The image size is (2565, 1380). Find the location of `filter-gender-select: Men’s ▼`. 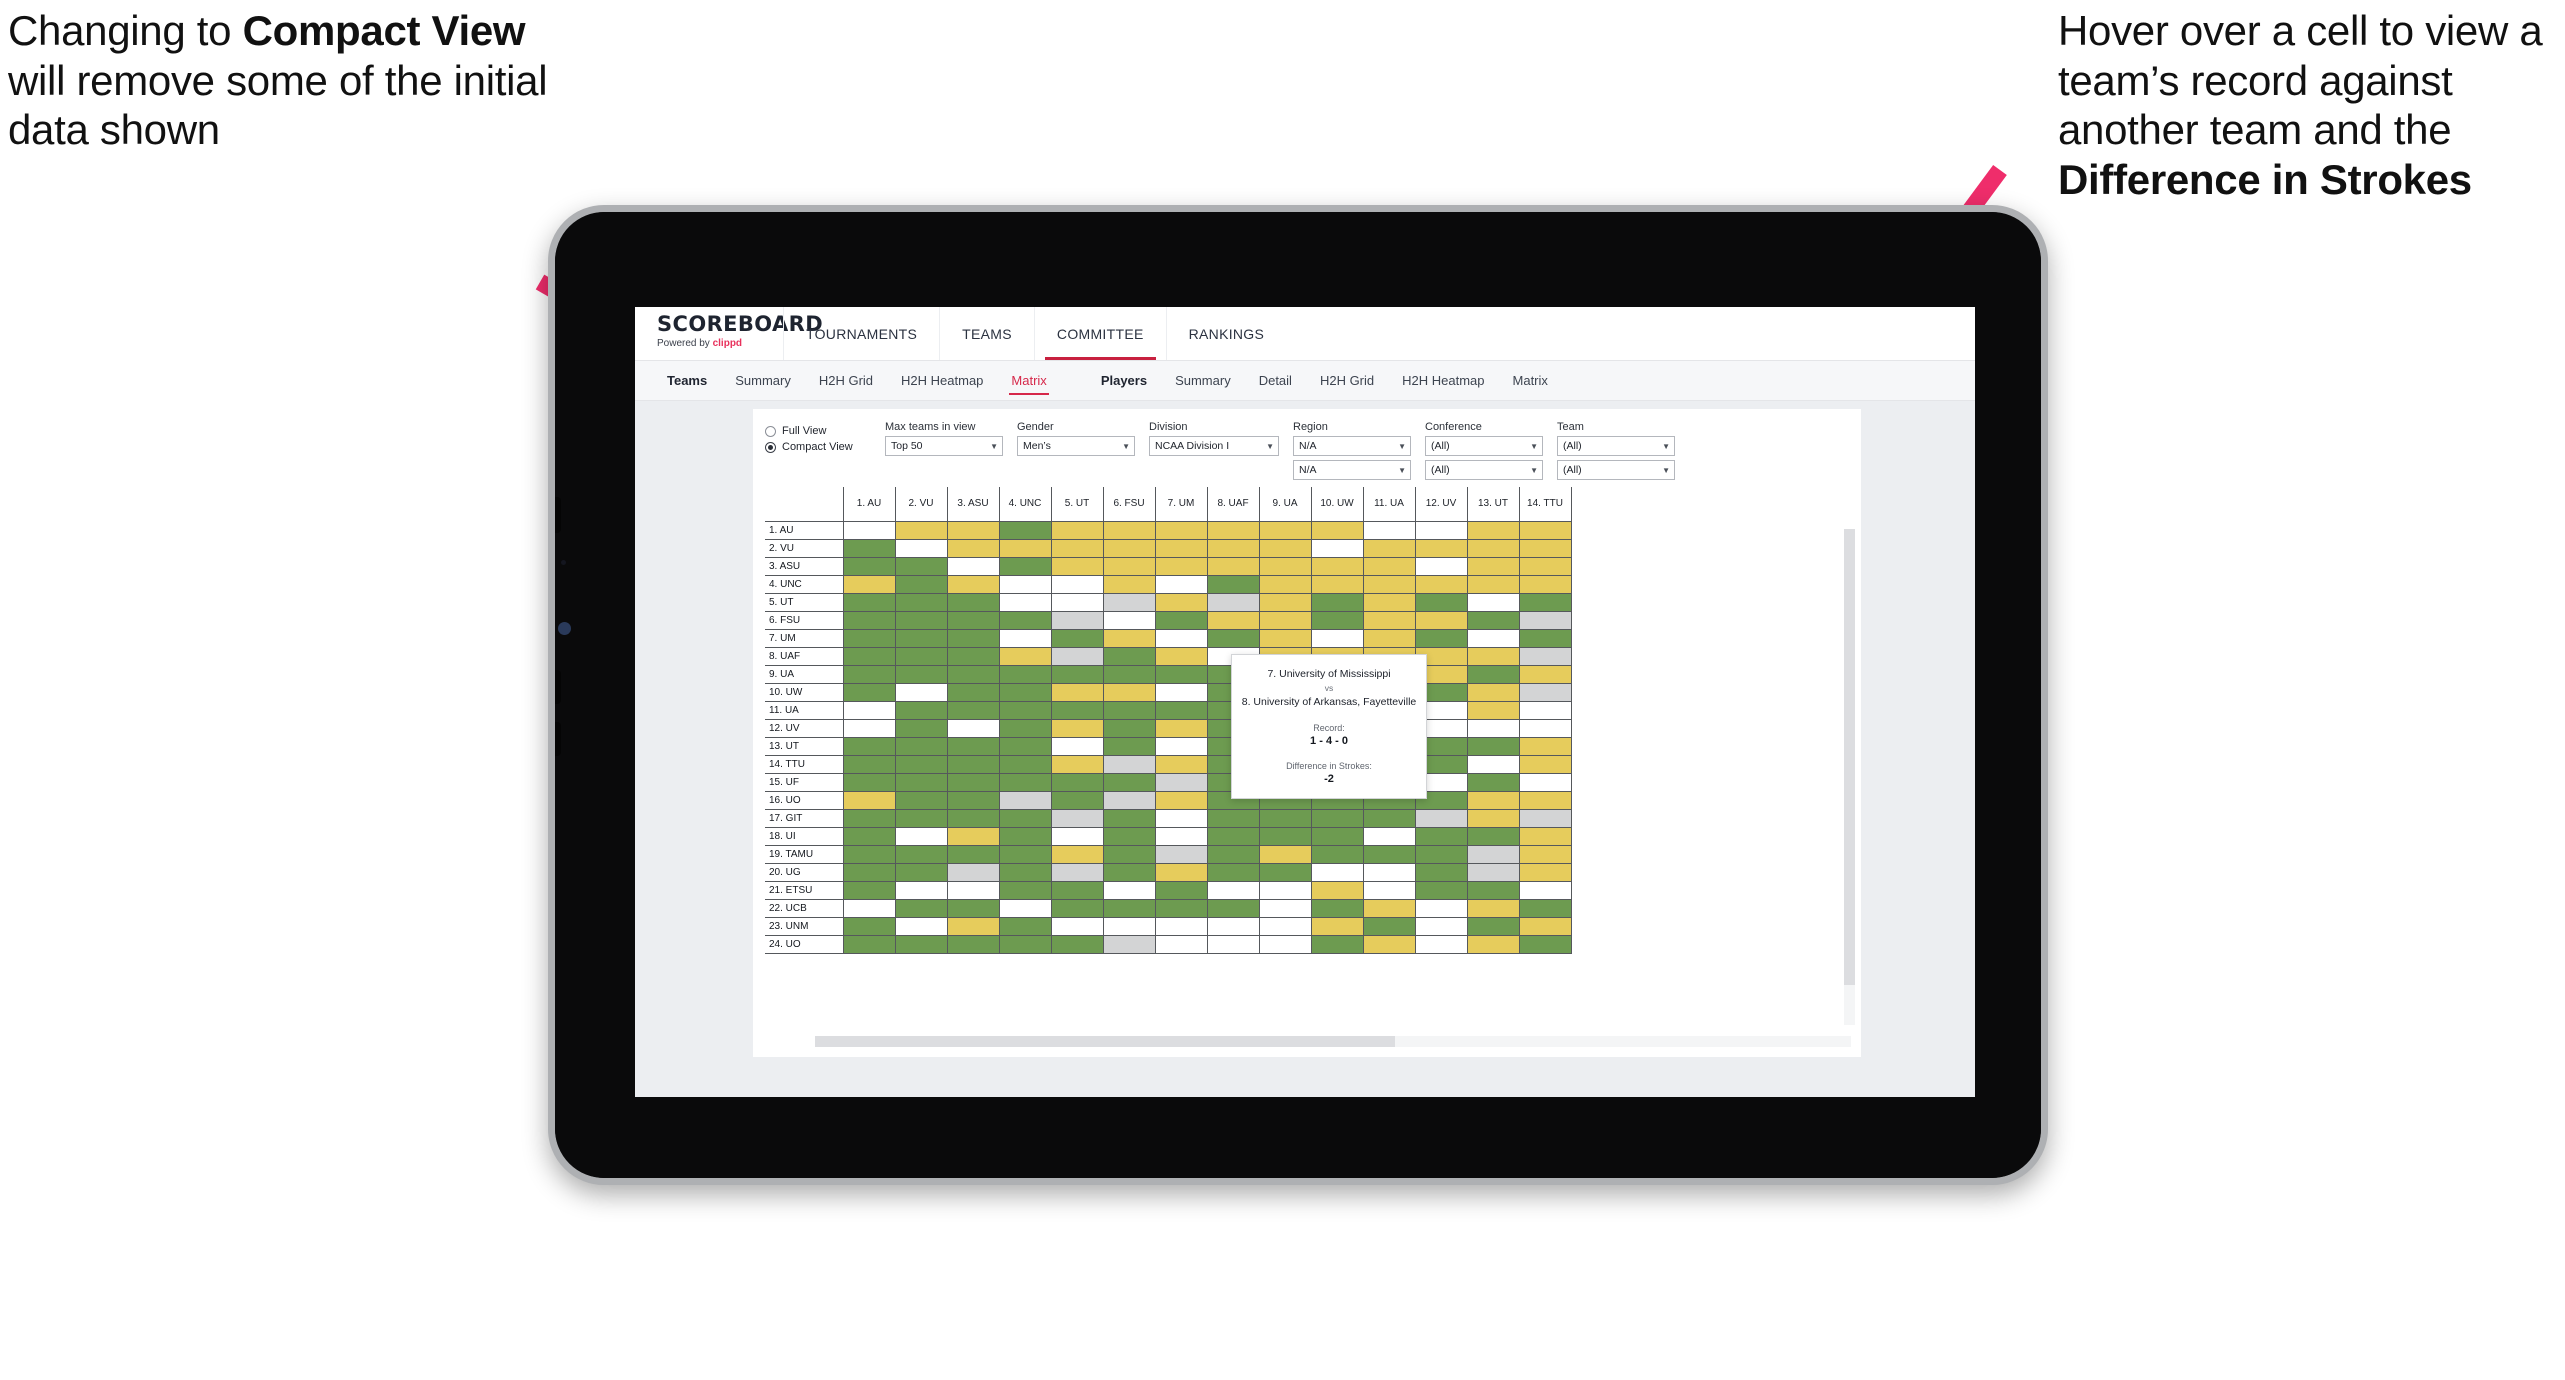

filter-gender-select: Men’s ▼ is located at coordinates (1076, 446).